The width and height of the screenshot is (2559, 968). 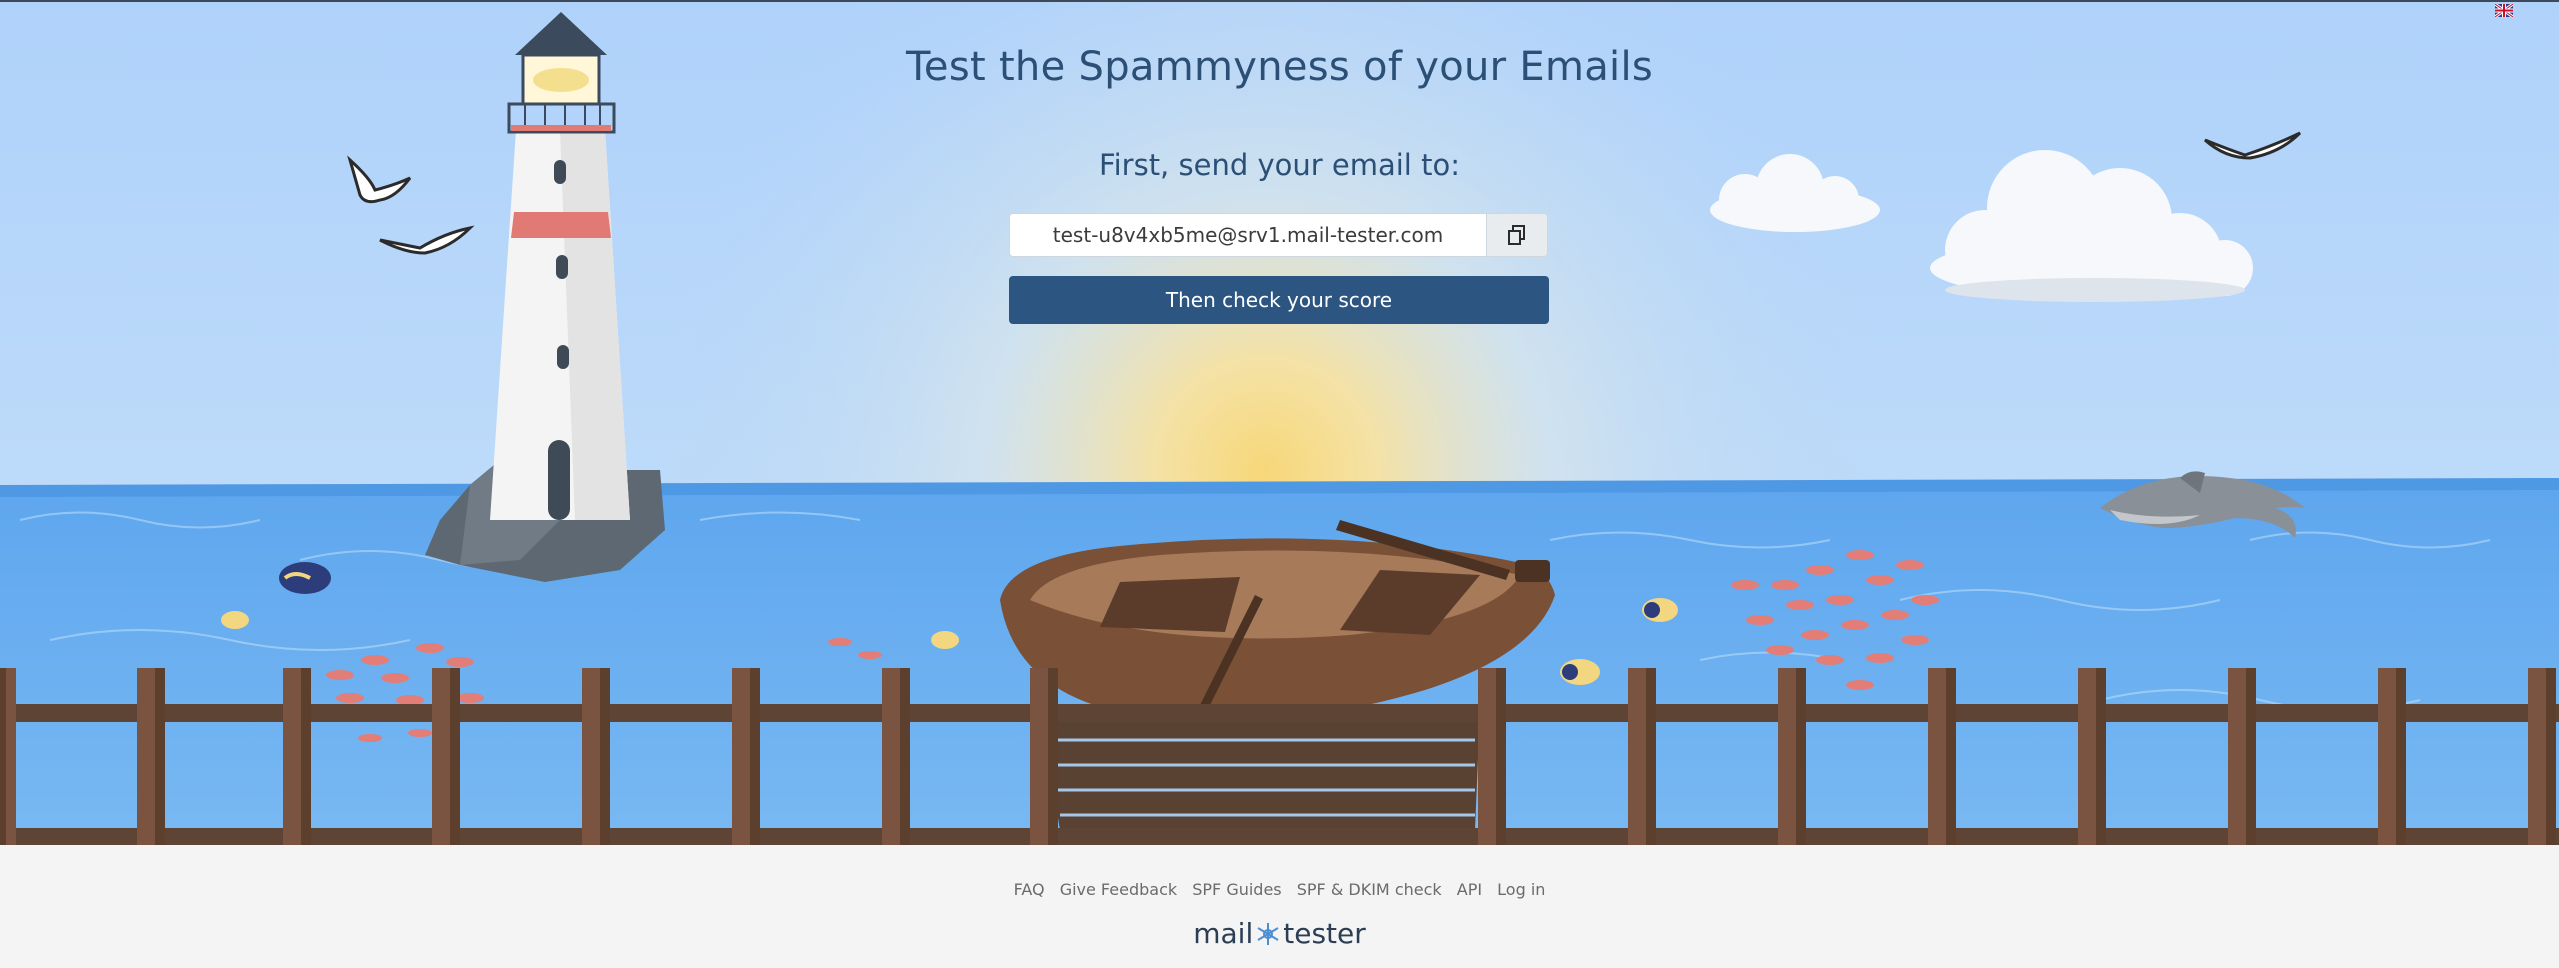 What do you see at coordinates (1223, 933) in the screenshot?
I see `logo-text-mail: mail` at bounding box center [1223, 933].